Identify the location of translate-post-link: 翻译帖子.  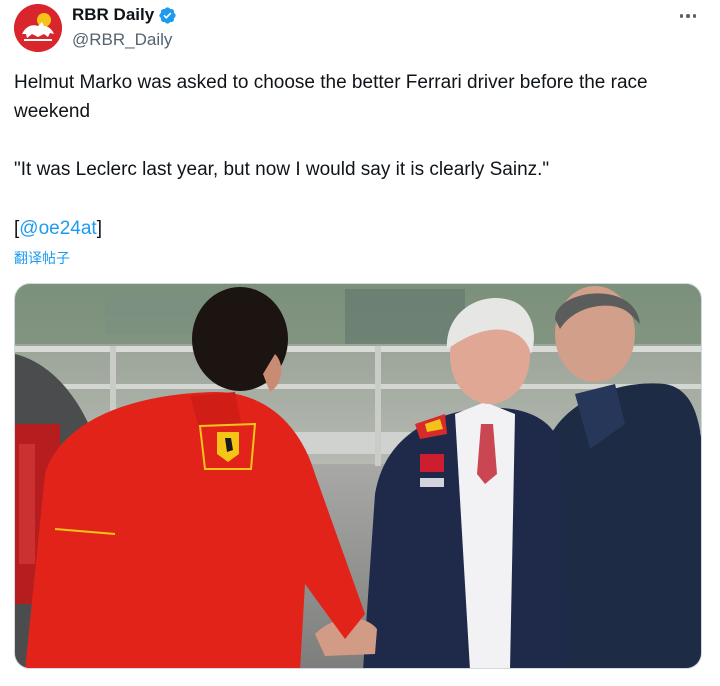
(42, 258).